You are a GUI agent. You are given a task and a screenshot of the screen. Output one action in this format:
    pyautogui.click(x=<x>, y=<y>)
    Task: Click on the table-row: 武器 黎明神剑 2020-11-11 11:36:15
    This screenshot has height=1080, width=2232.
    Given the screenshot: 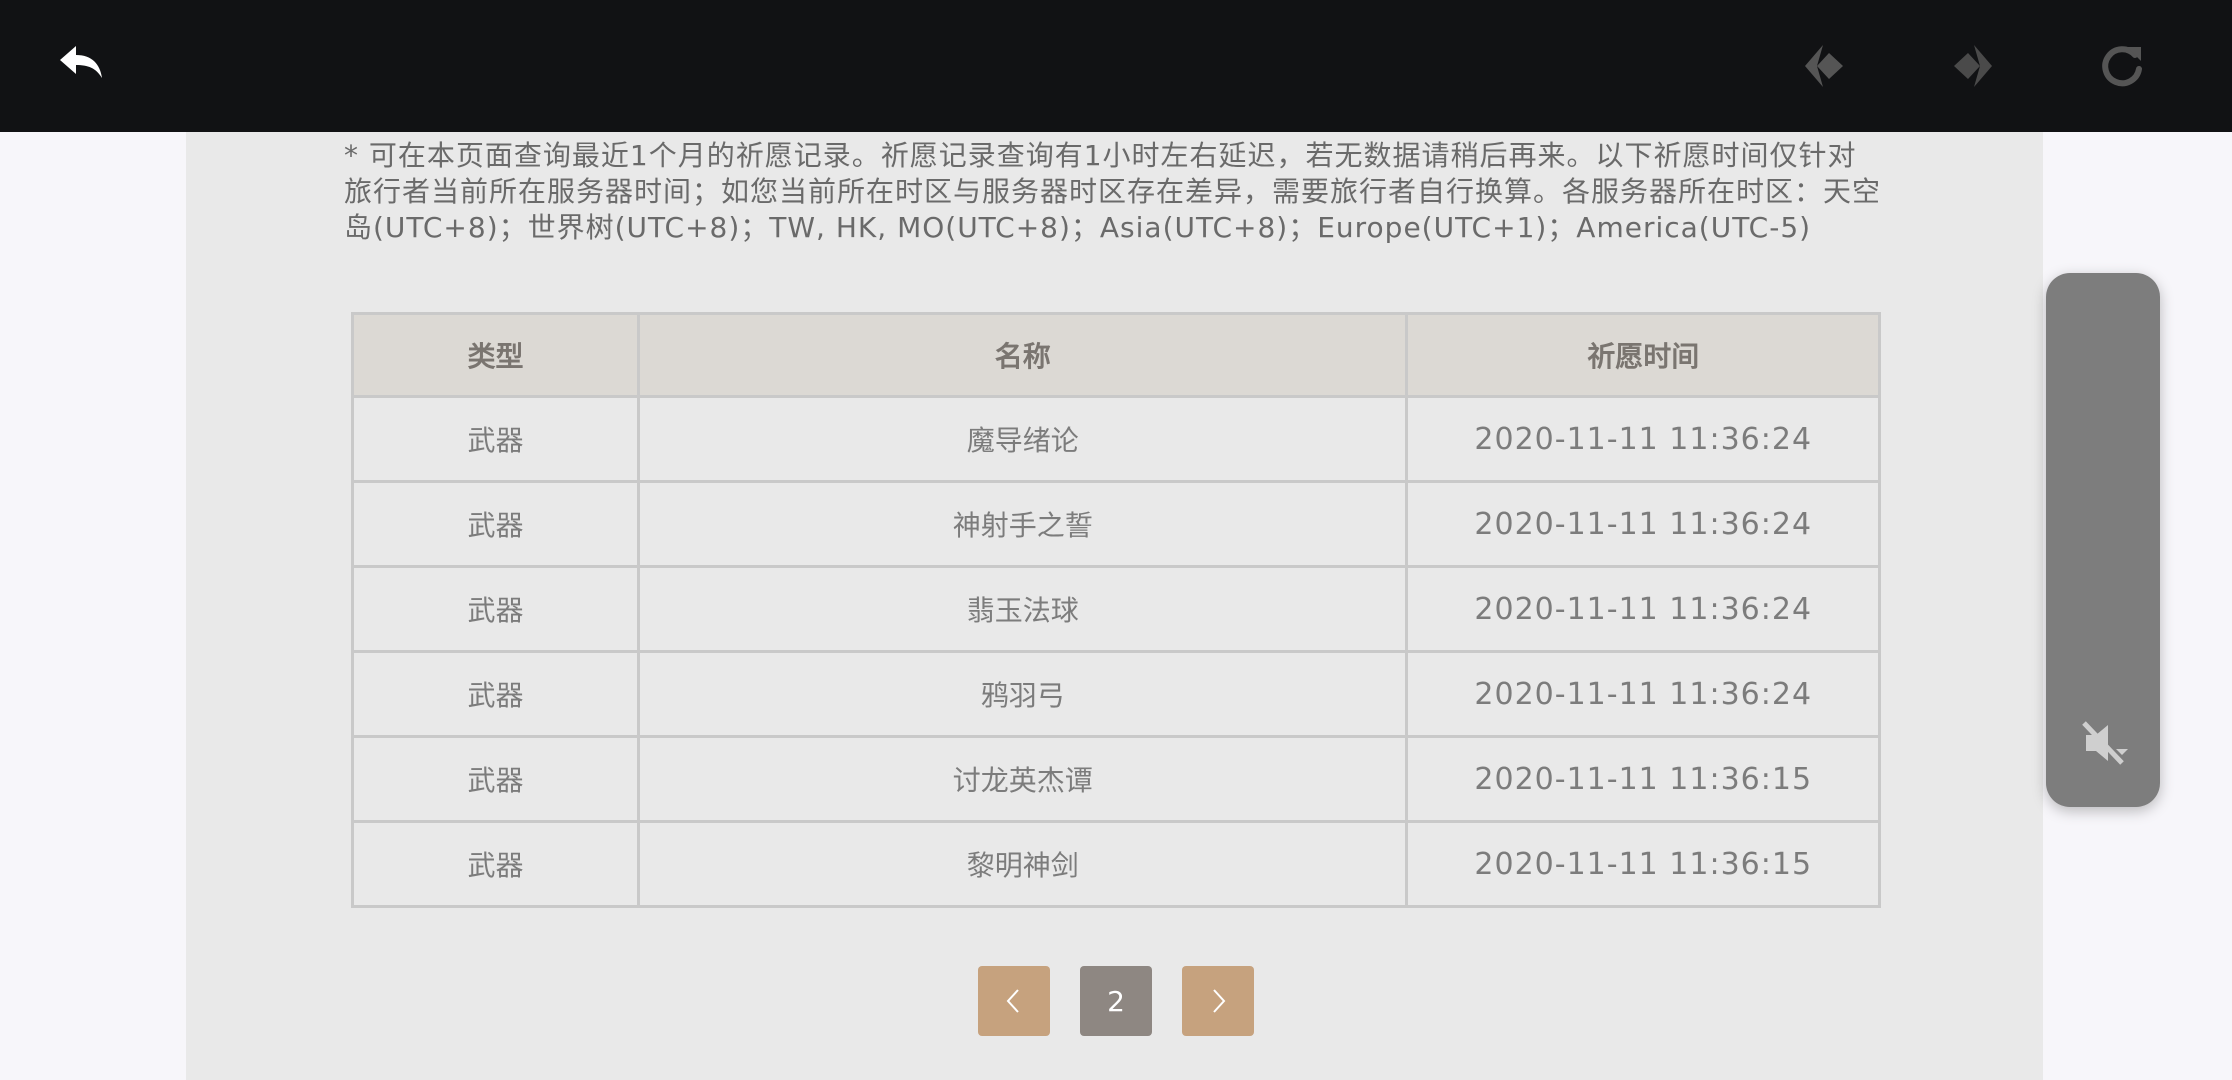 What is the action you would take?
    pyautogui.click(x=1115, y=864)
    